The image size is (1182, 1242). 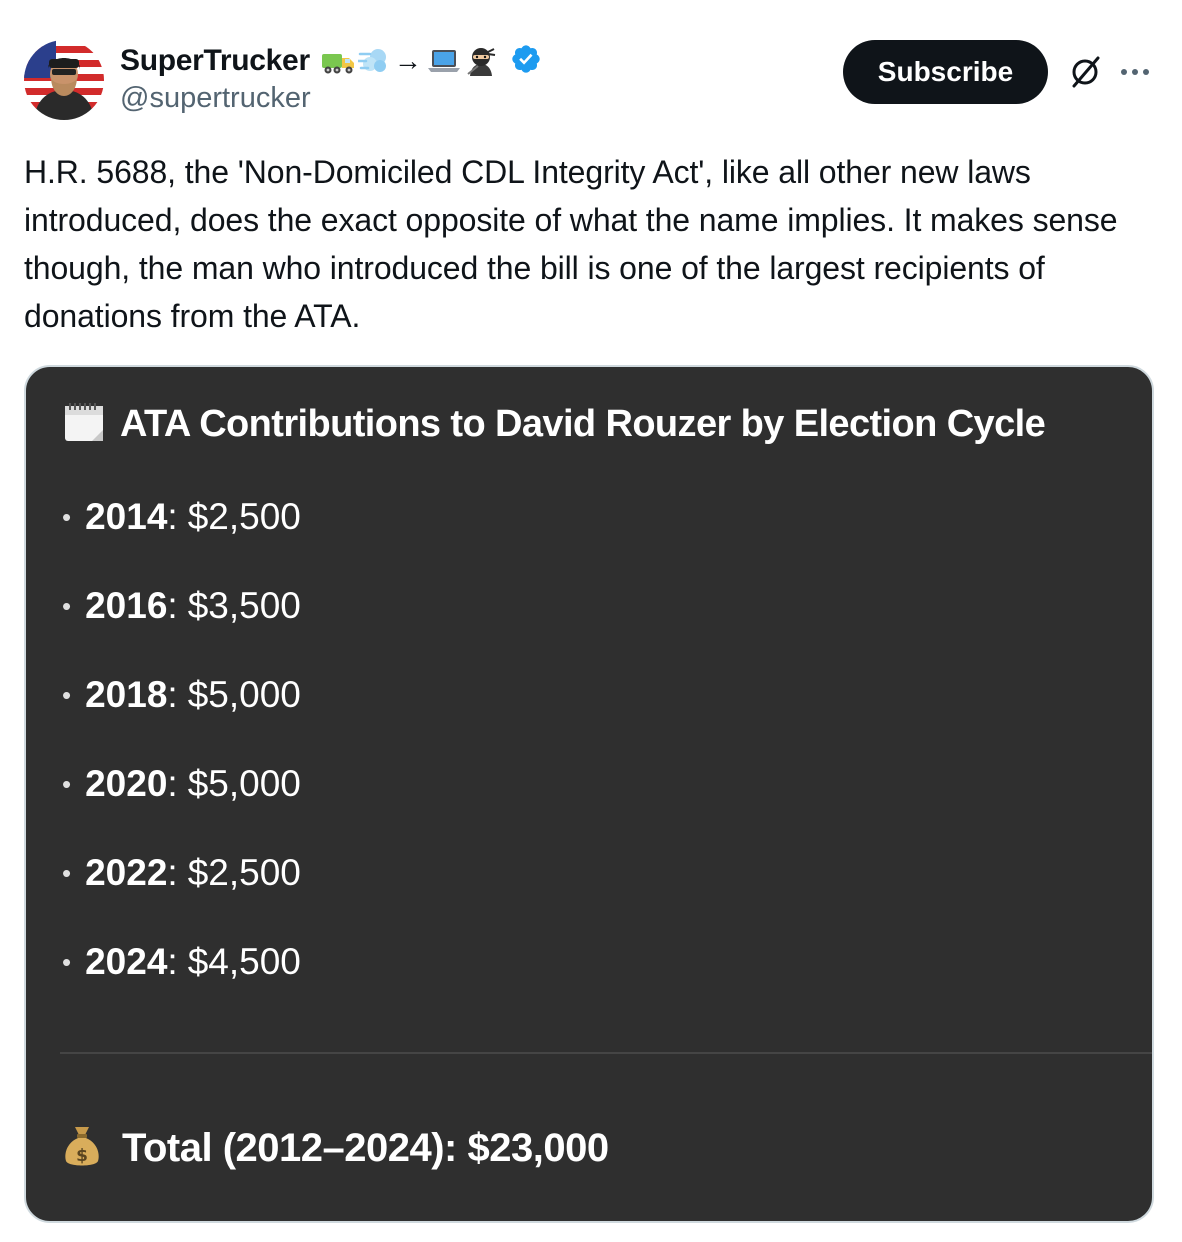 I want to click on list-item: • 2014: $2,500, so click(x=181, y=517).